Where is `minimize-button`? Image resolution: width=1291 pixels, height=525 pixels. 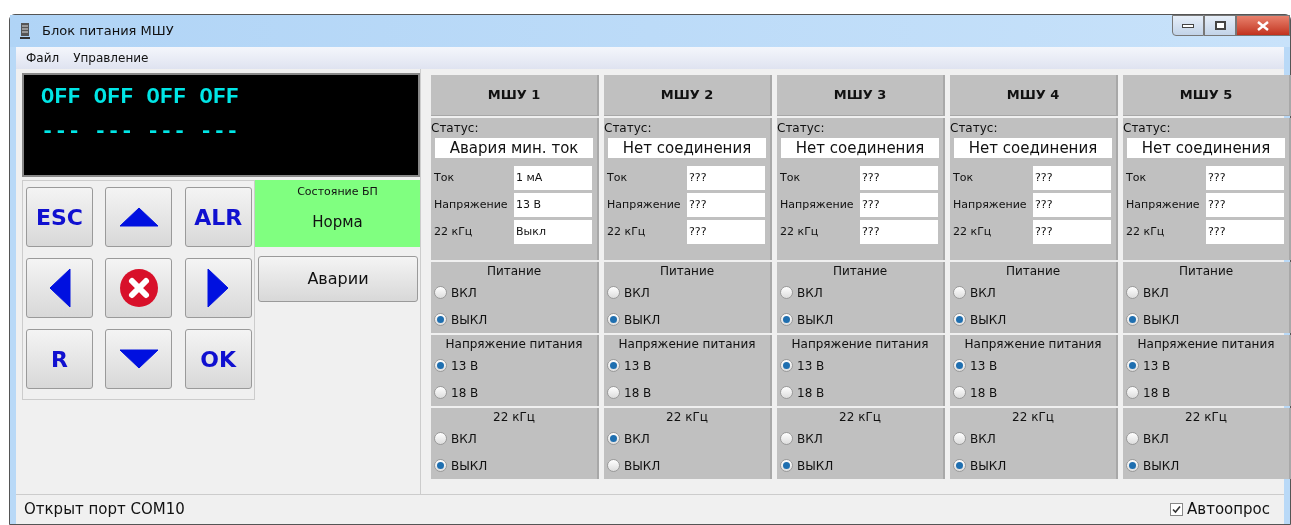 minimize-button is located at coordinates (1188, 25).